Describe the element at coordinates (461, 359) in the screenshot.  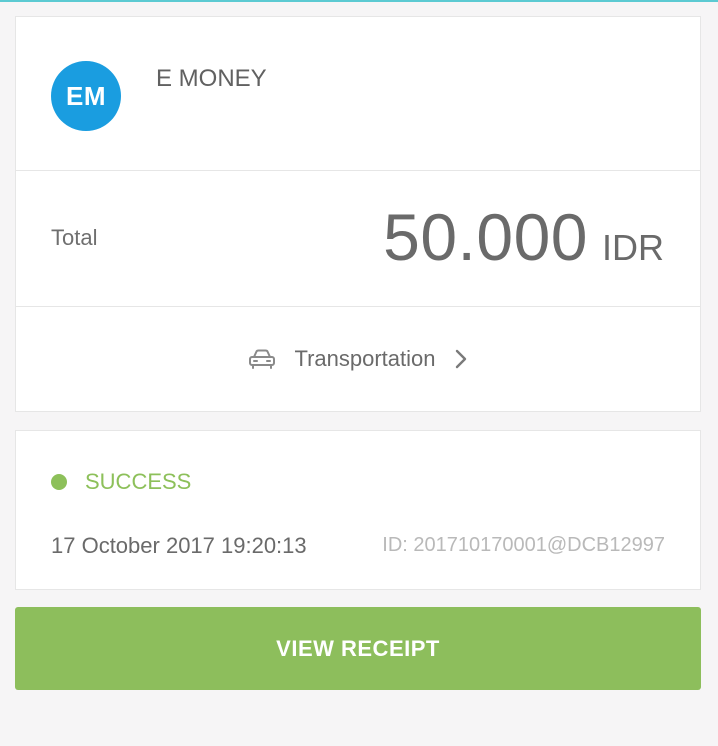
I see `chevron-right-icon` at that location.